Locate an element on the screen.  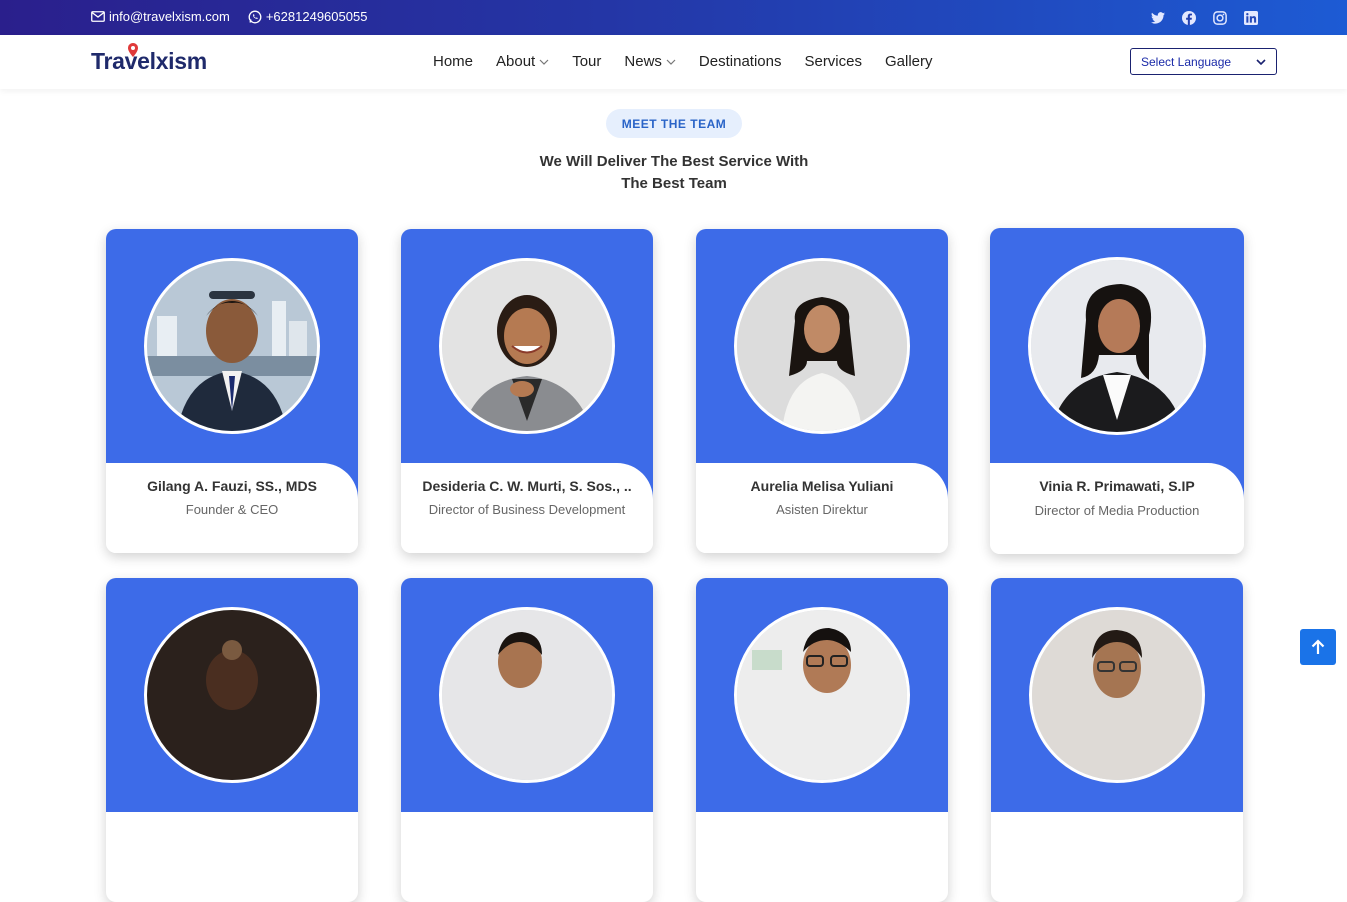
nav-item-gallery: Gallery is located at coordinates (909, 61).